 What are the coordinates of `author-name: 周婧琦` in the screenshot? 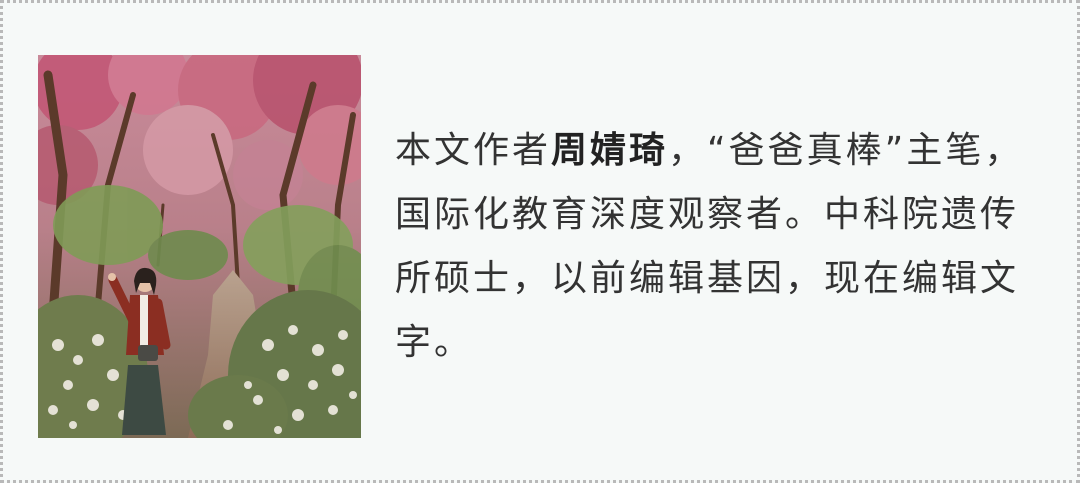 It's located at (610, 150).